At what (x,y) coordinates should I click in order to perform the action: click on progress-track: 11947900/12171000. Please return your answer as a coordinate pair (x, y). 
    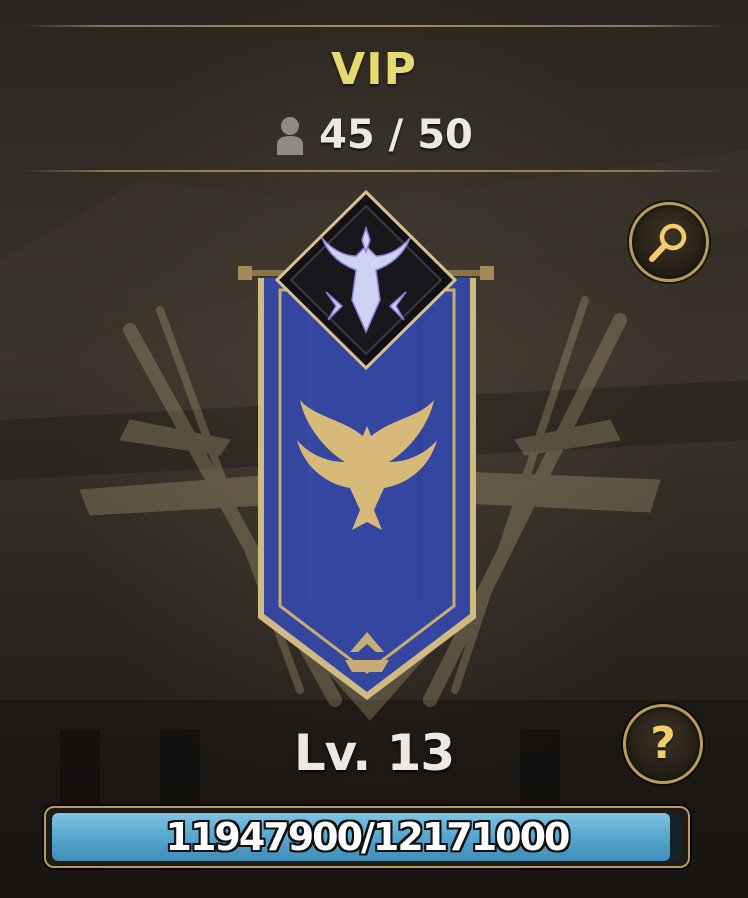
    Looking at the image, I should click on (367, 837).